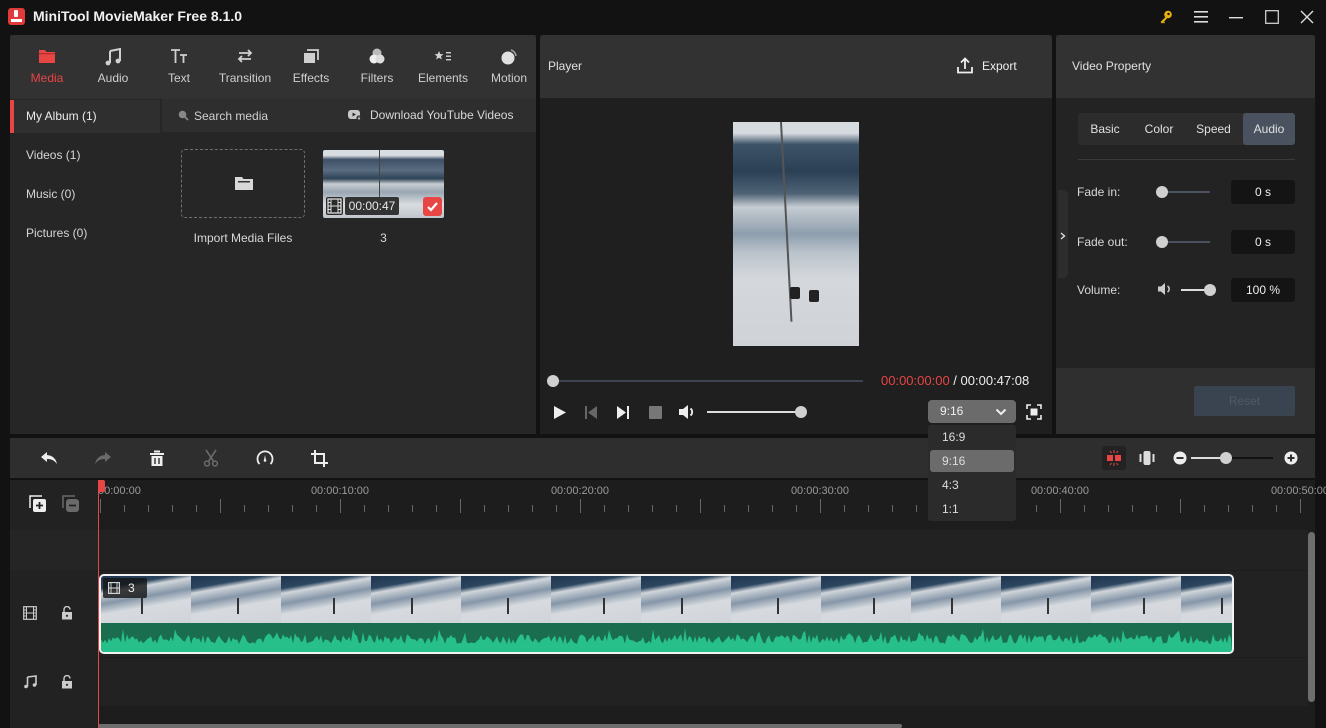 The width and height of the screenshot is (1326, 728). I want to click on playback-progress-track, so click(708, 381).